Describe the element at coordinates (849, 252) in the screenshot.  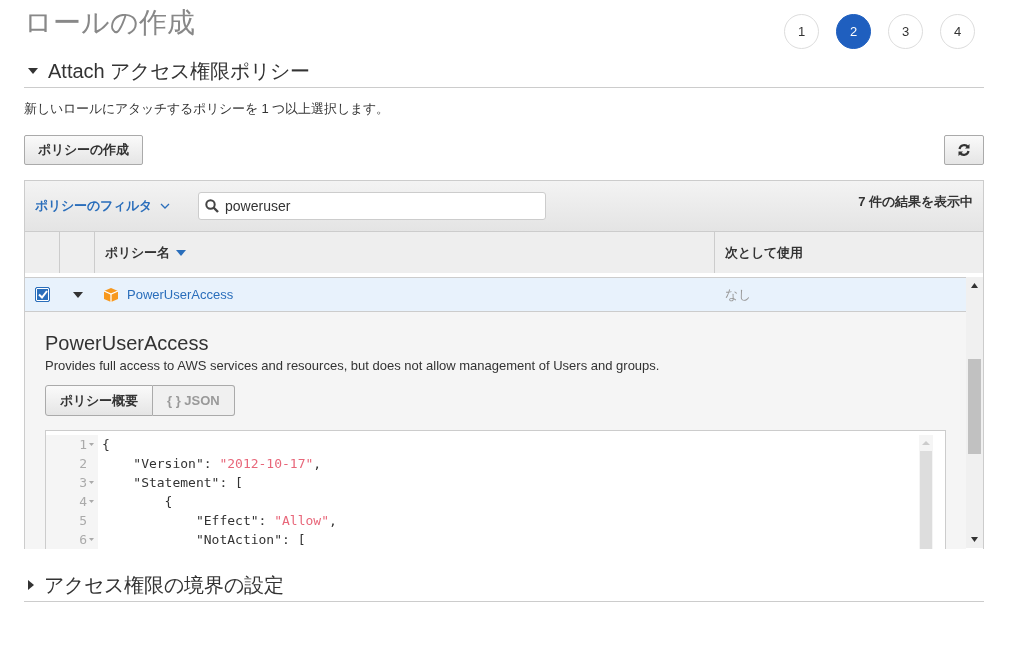
I see `column-header: 次として使用` at that location.